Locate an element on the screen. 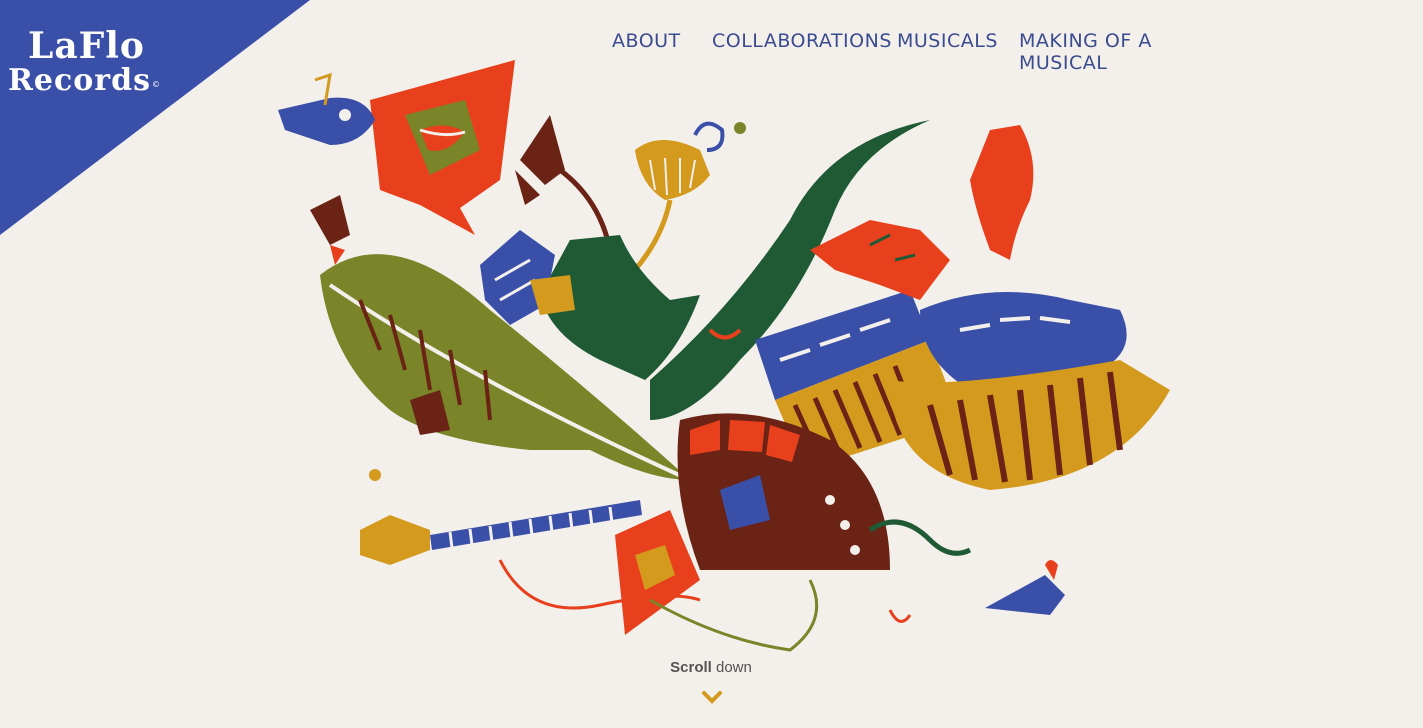  red-hands-illustration is located at coordinates (922, 212).